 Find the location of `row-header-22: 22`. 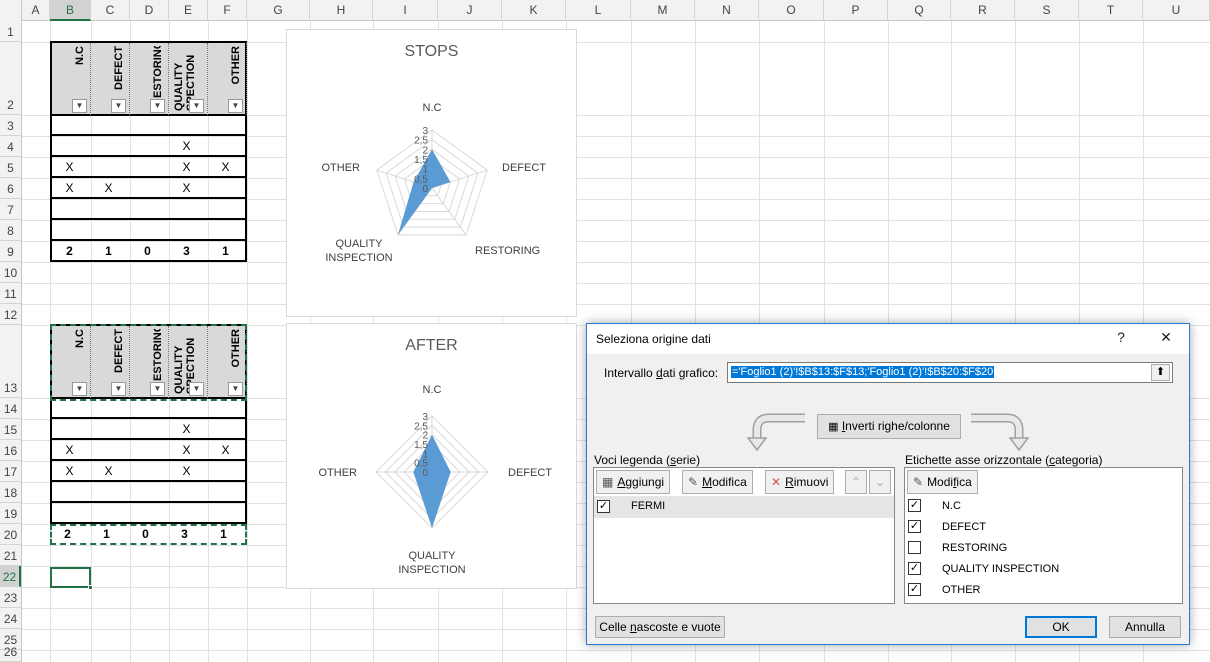

row-header-22: 22 is located at coordinates (10, 576).